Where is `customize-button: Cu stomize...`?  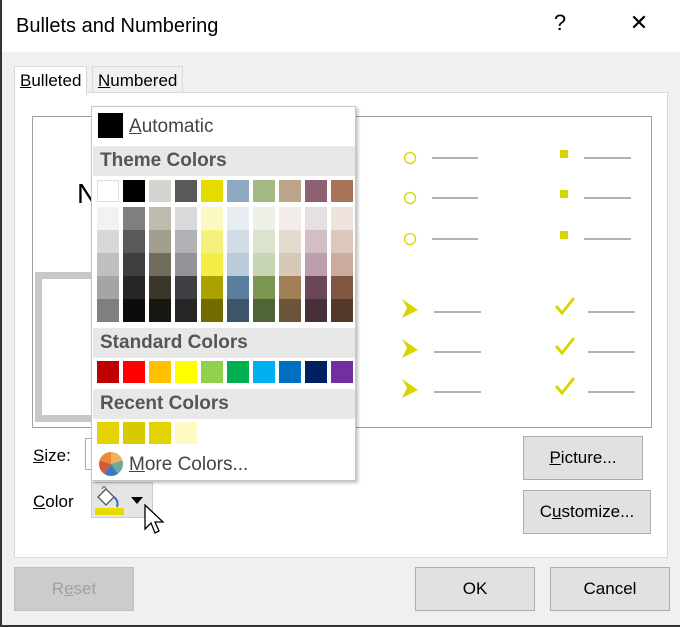
customize-button: Cu stomize... is located at coordinates (587, 512).